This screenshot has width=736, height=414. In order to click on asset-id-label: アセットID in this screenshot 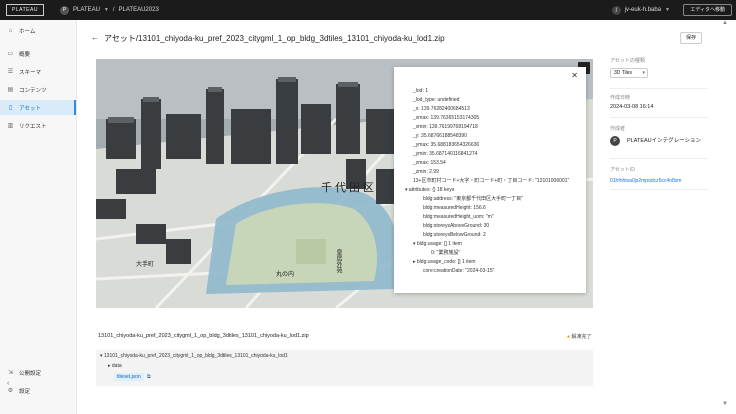, I will do `click(622, 170)`.